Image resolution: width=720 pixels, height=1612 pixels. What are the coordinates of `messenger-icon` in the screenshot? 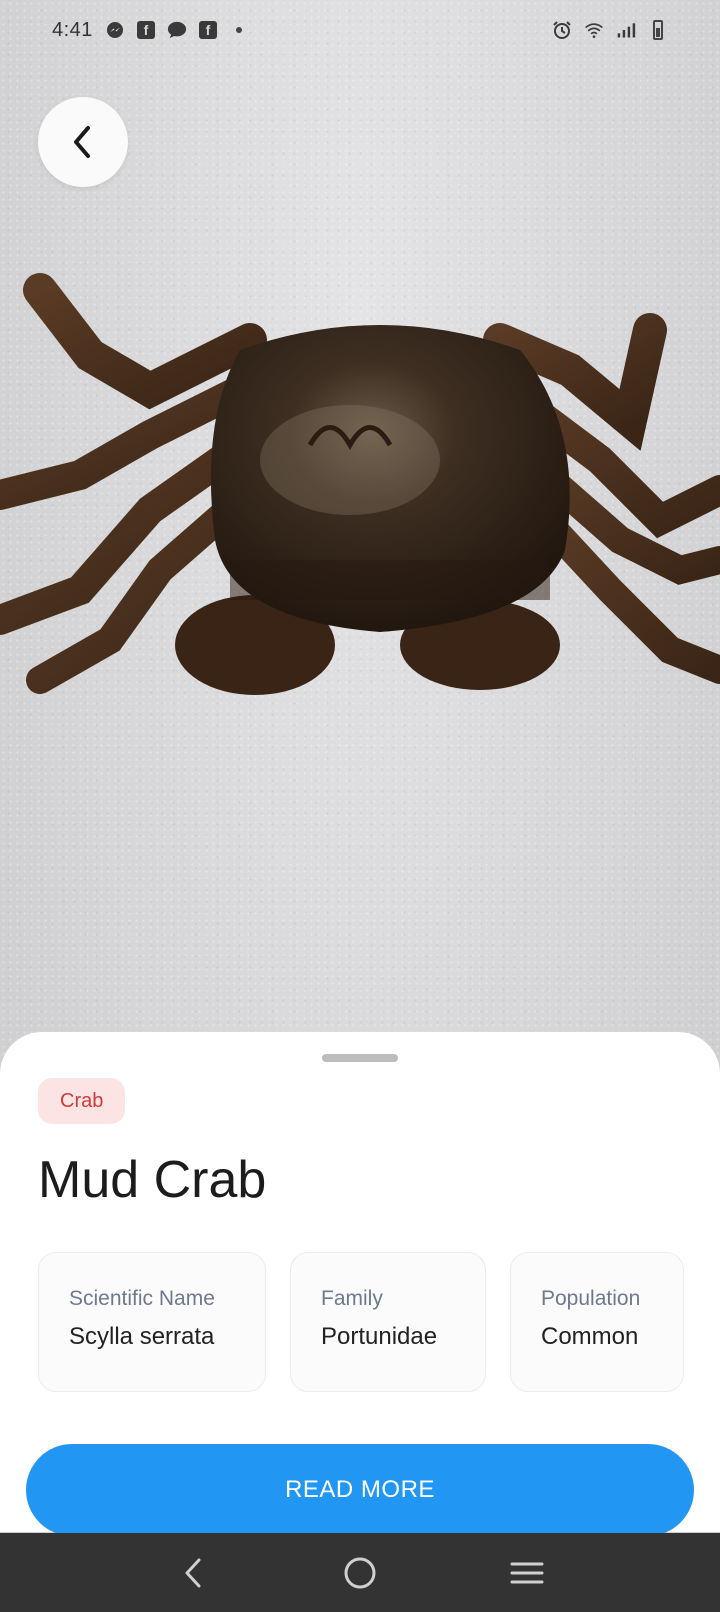 It's located at (115, 30).